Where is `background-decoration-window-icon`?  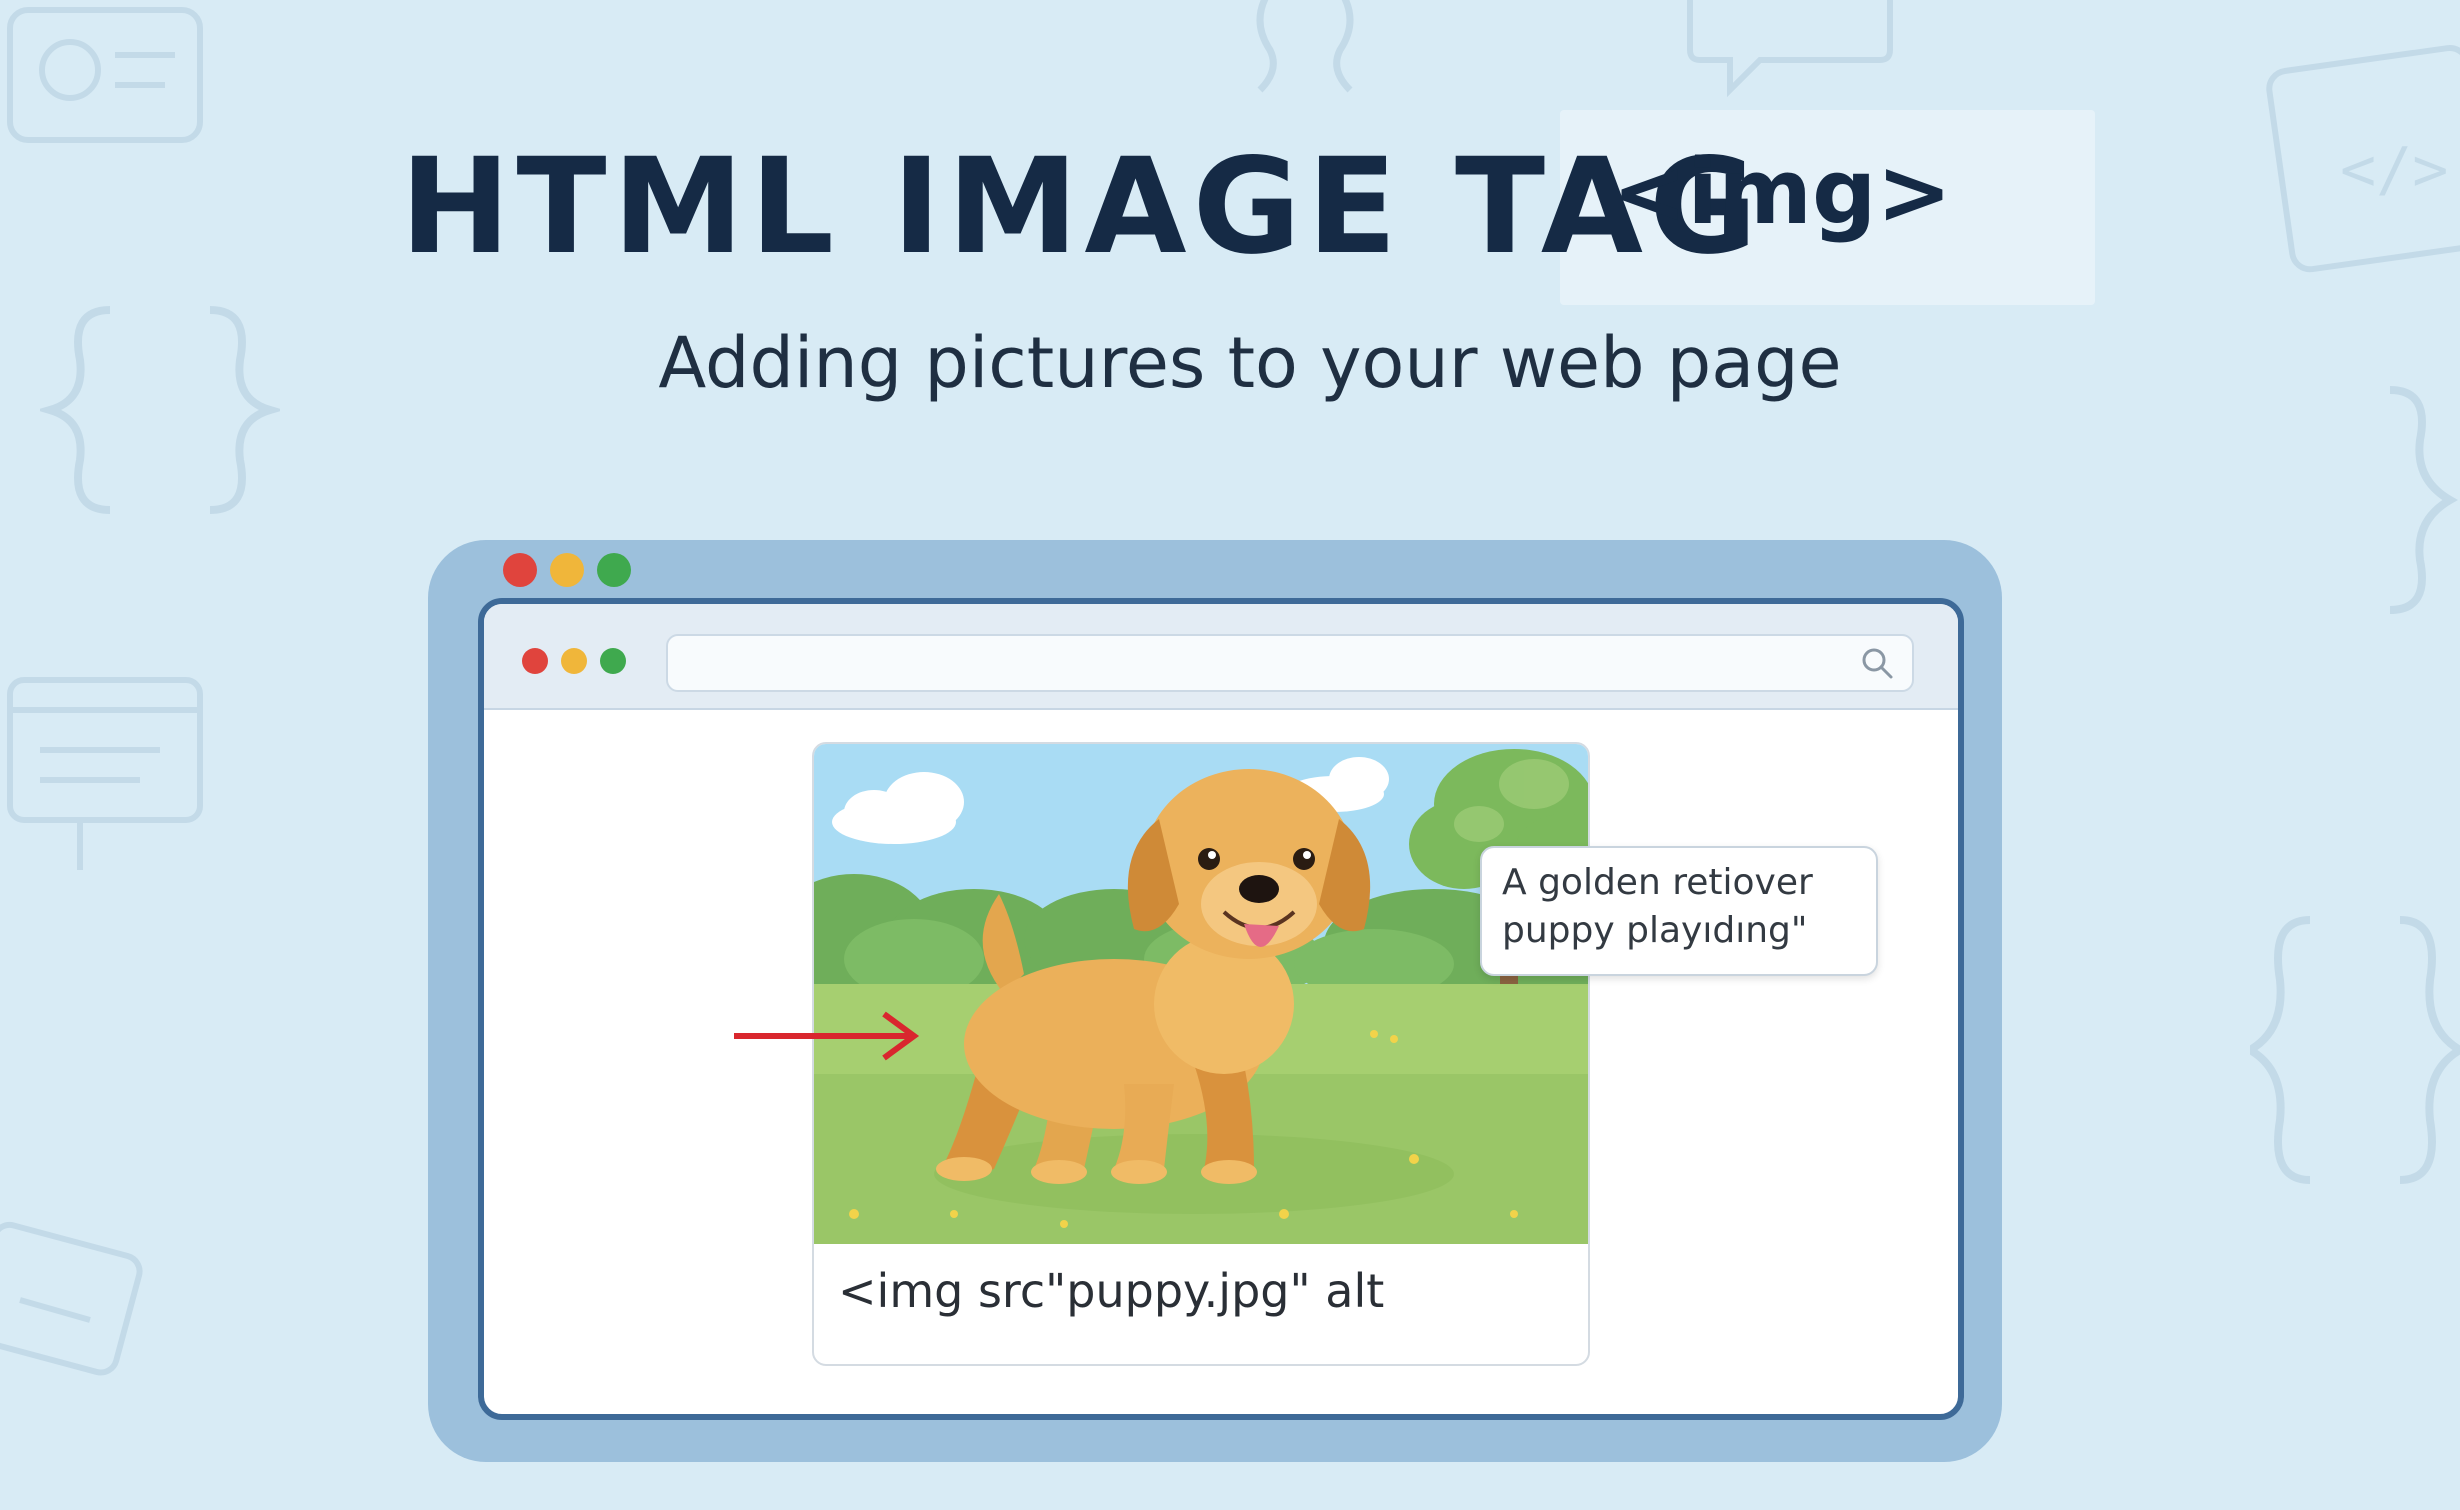
background-decoration-window-icon is located at coordinates (110, 780).